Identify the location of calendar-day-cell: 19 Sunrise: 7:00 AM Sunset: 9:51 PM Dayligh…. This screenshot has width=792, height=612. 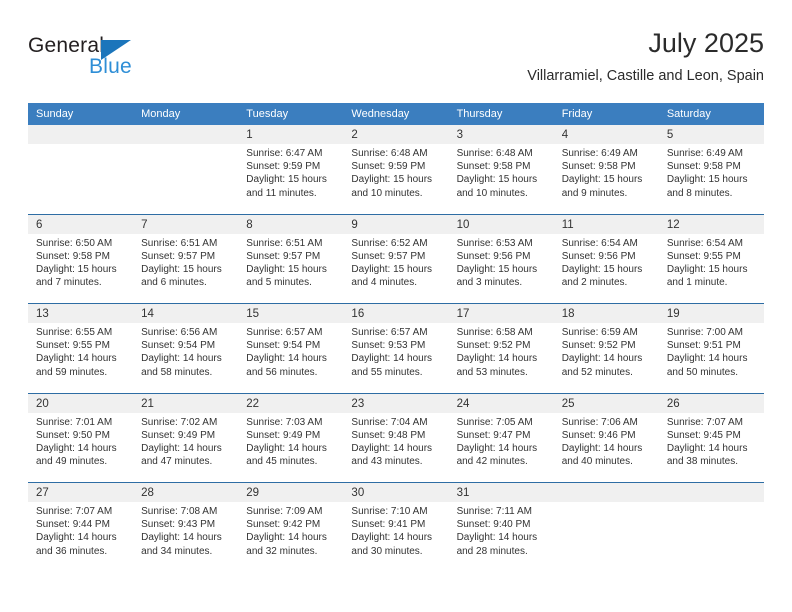
(711, 348).